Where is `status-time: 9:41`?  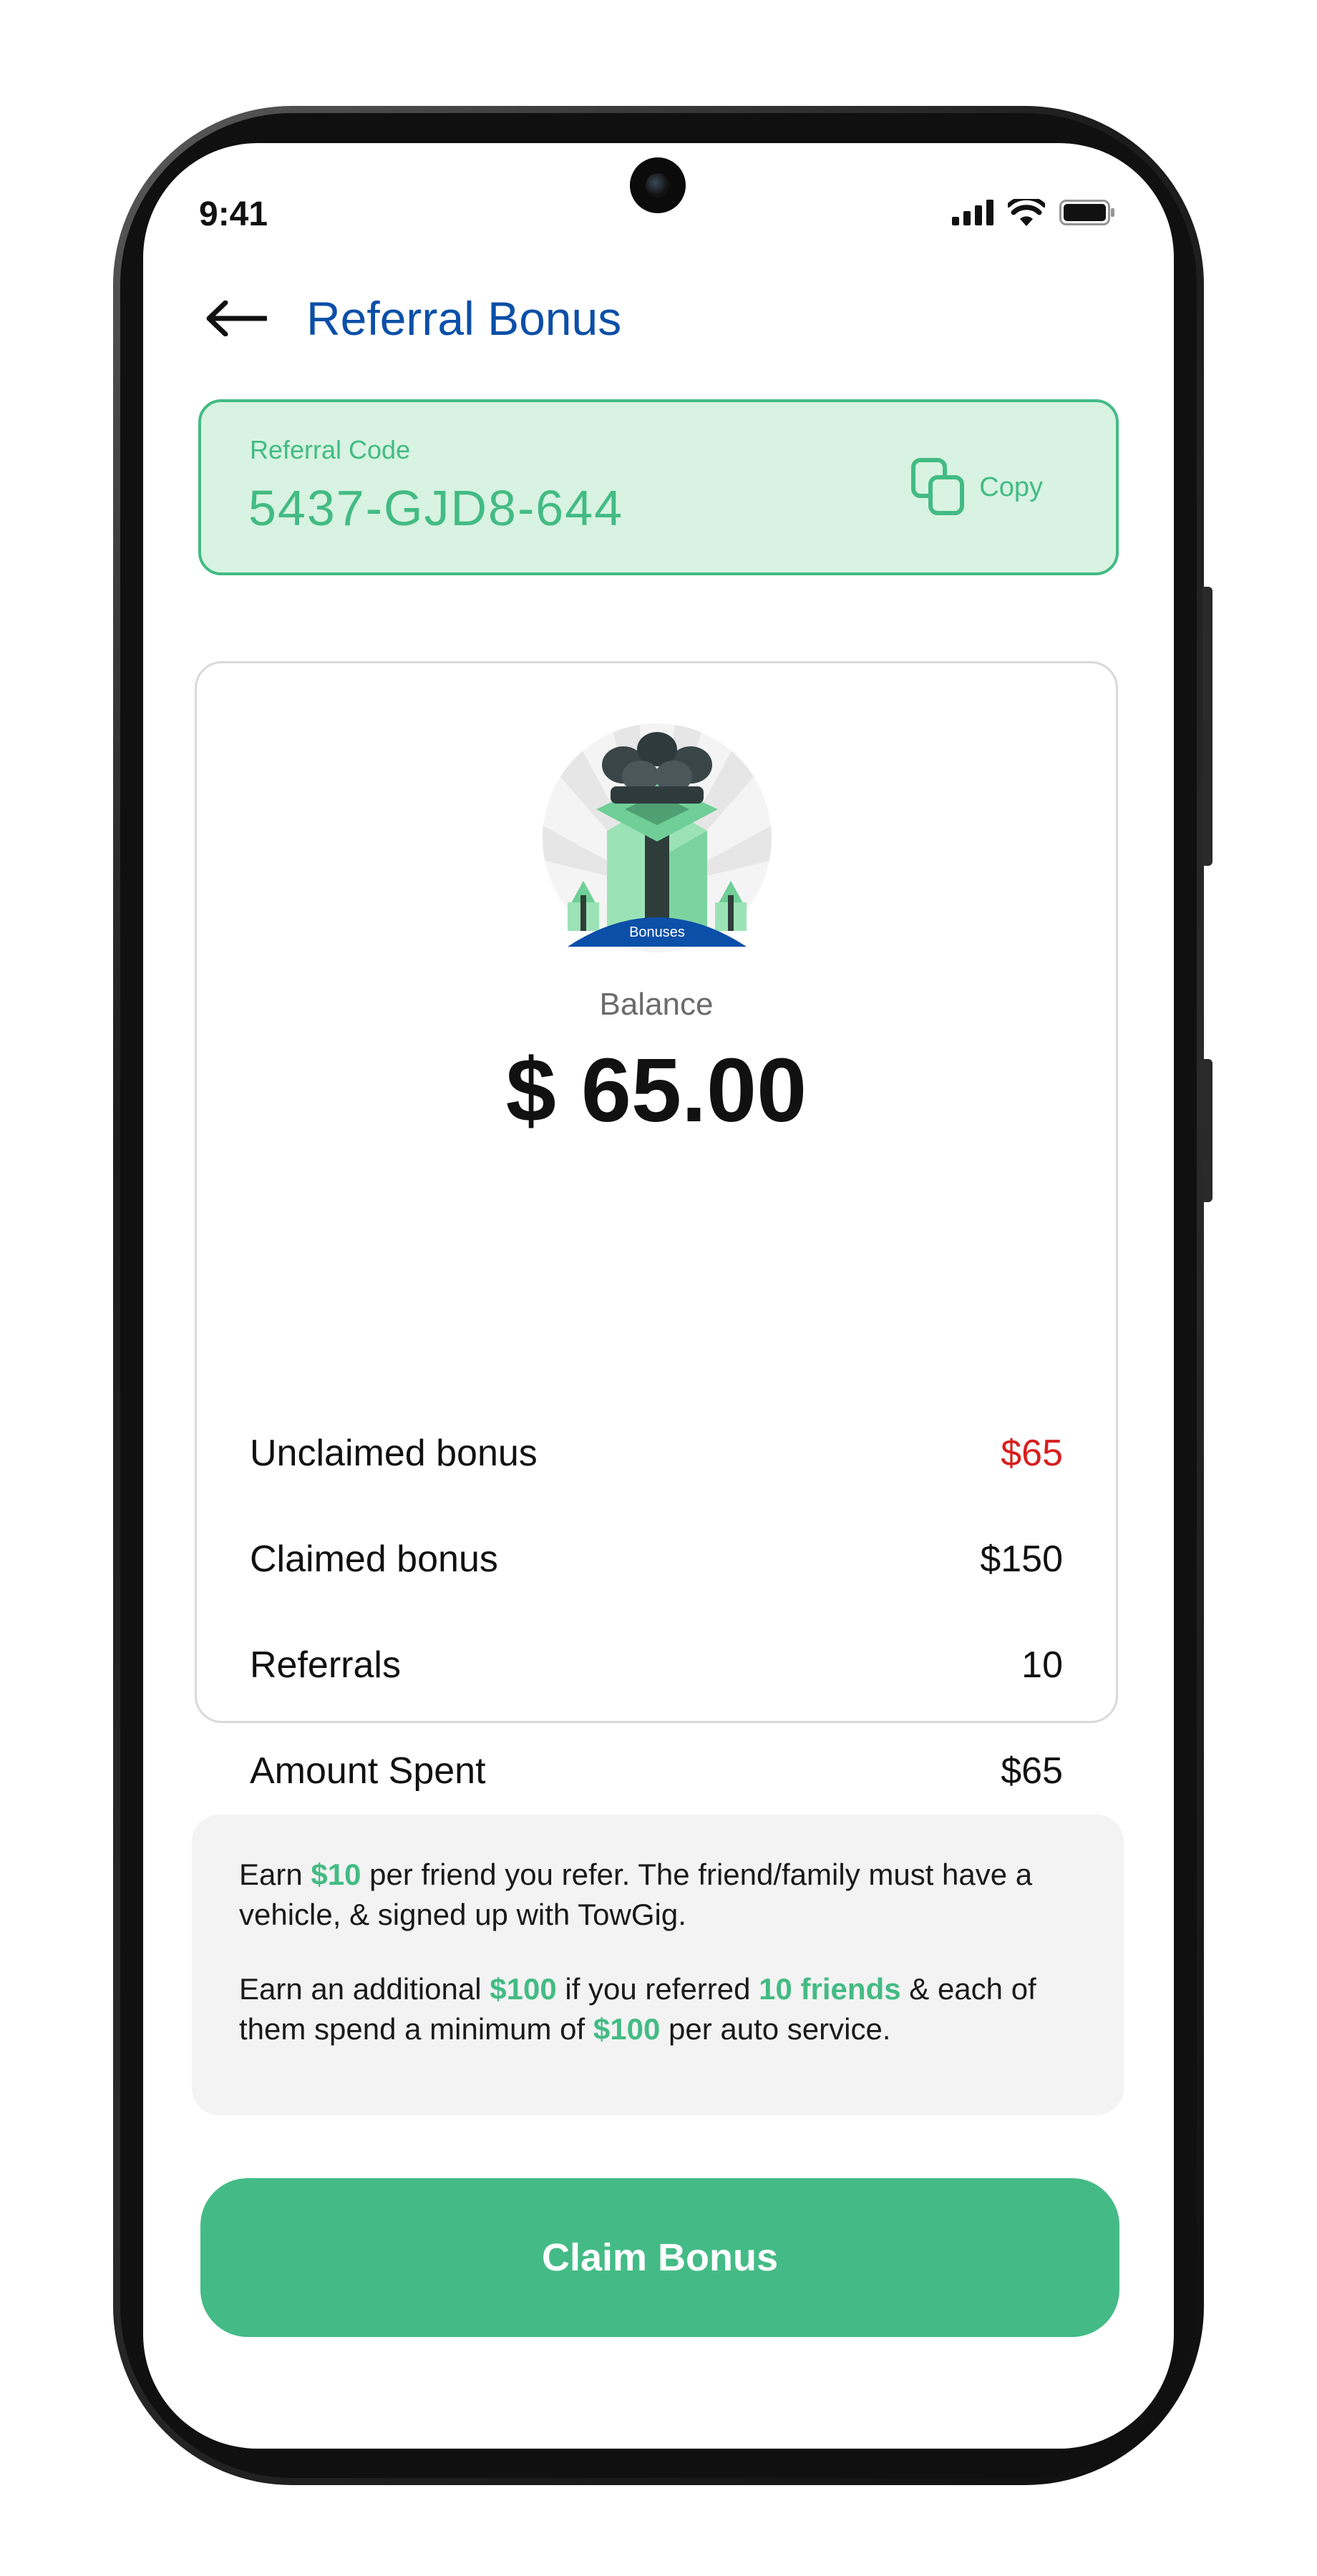
status-time: 9:41 is located at coordinates (233, 214).